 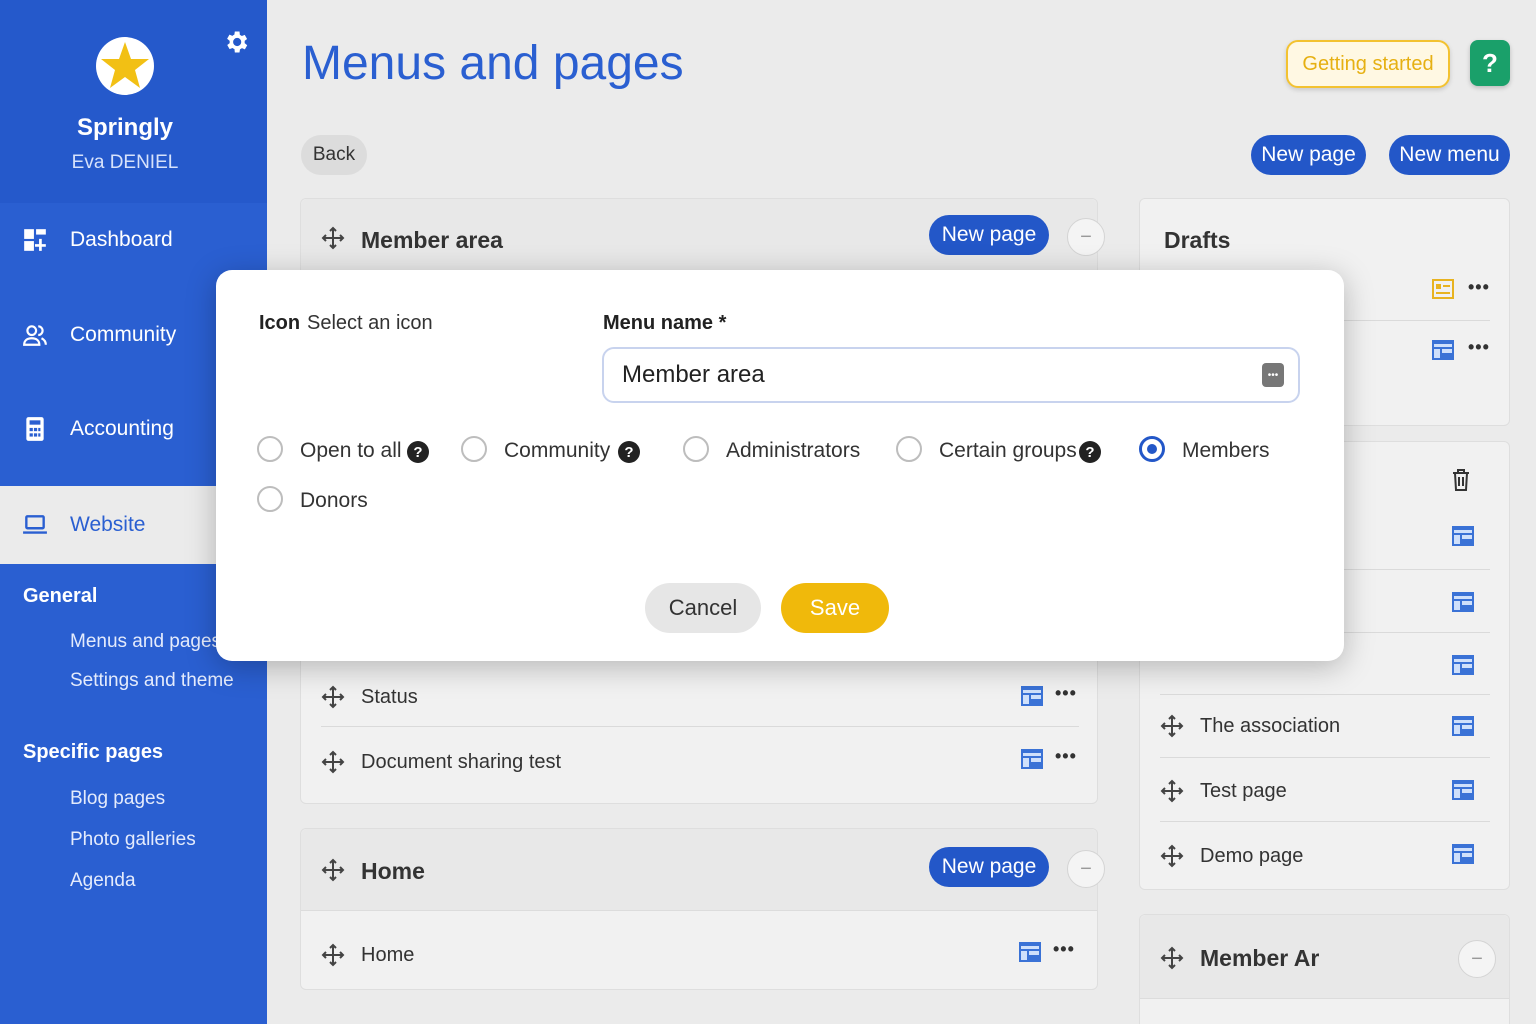 What do you see at coordinates (125, 162) in the screenshot?
I see `user-name: Eva DENIEL` at bounding box center [125, 162].